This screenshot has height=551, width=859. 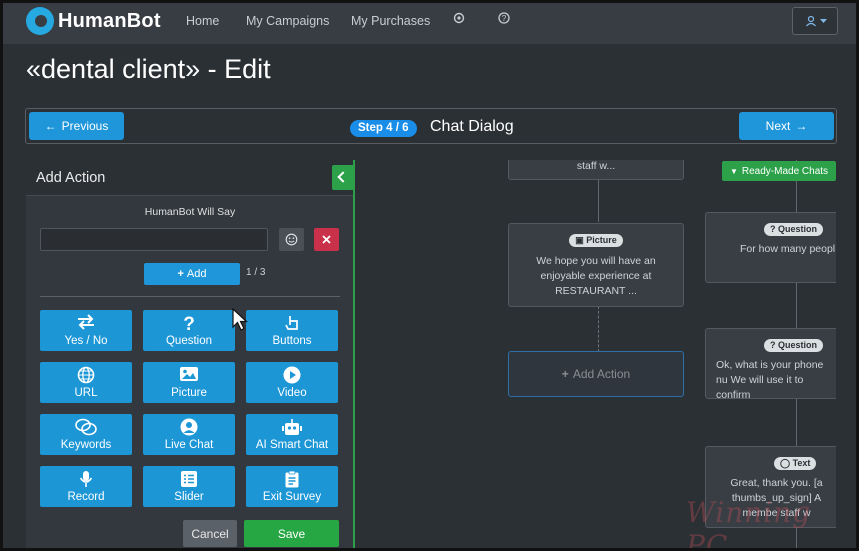 I want to click on action-yes-no-button: Yes / No, so click(x=86, y=330).